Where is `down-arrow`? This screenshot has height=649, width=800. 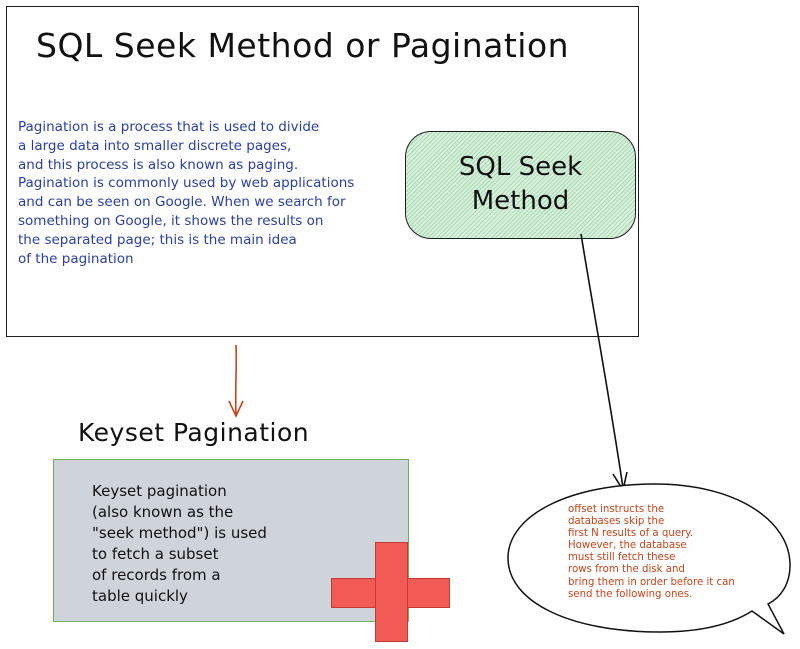
down-arrow is located at coordinates (236, 379).